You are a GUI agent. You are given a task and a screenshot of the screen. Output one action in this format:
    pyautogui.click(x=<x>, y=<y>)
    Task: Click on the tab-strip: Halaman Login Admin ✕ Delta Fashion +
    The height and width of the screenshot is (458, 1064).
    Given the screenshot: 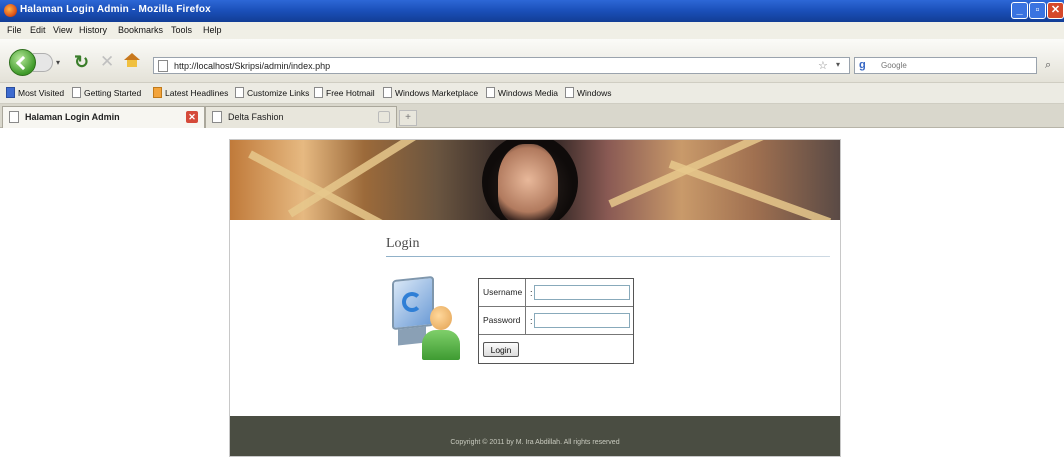 What is the action you would take?
    pyautogui.click(x=532, y=116)
    